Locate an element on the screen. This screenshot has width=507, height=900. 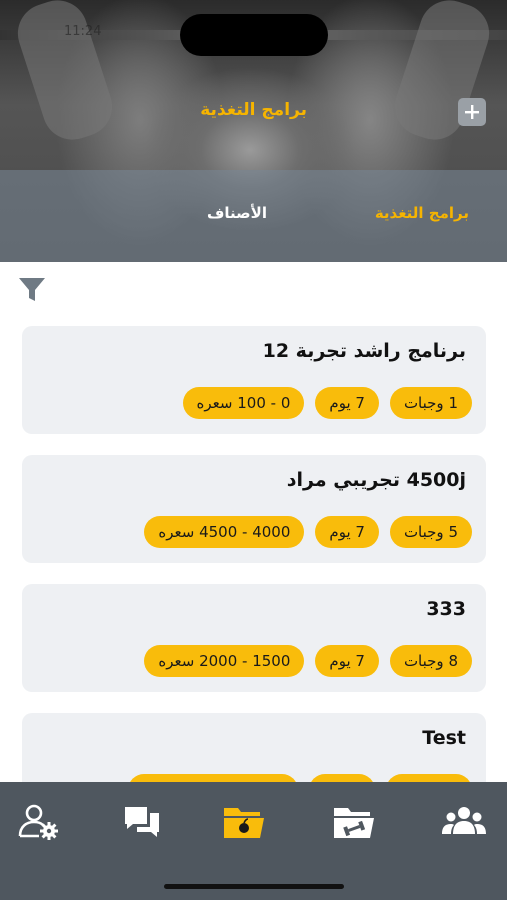
status-time: 11:24 is located at coordinates (83, 31).